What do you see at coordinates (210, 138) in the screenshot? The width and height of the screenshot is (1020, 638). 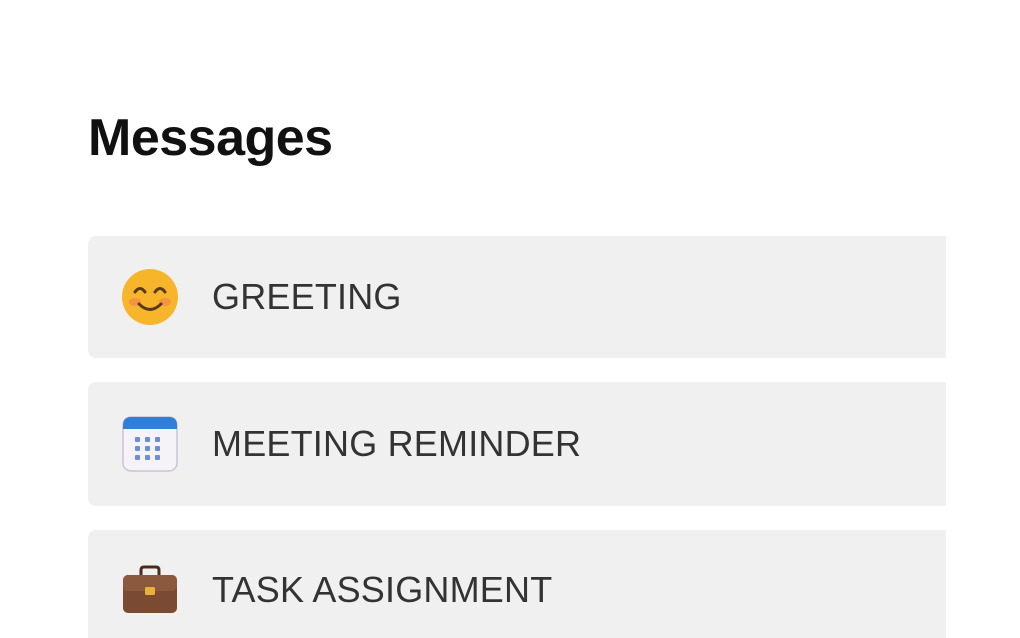 I see `page-title: Messages` at bounding box center [210, 138].